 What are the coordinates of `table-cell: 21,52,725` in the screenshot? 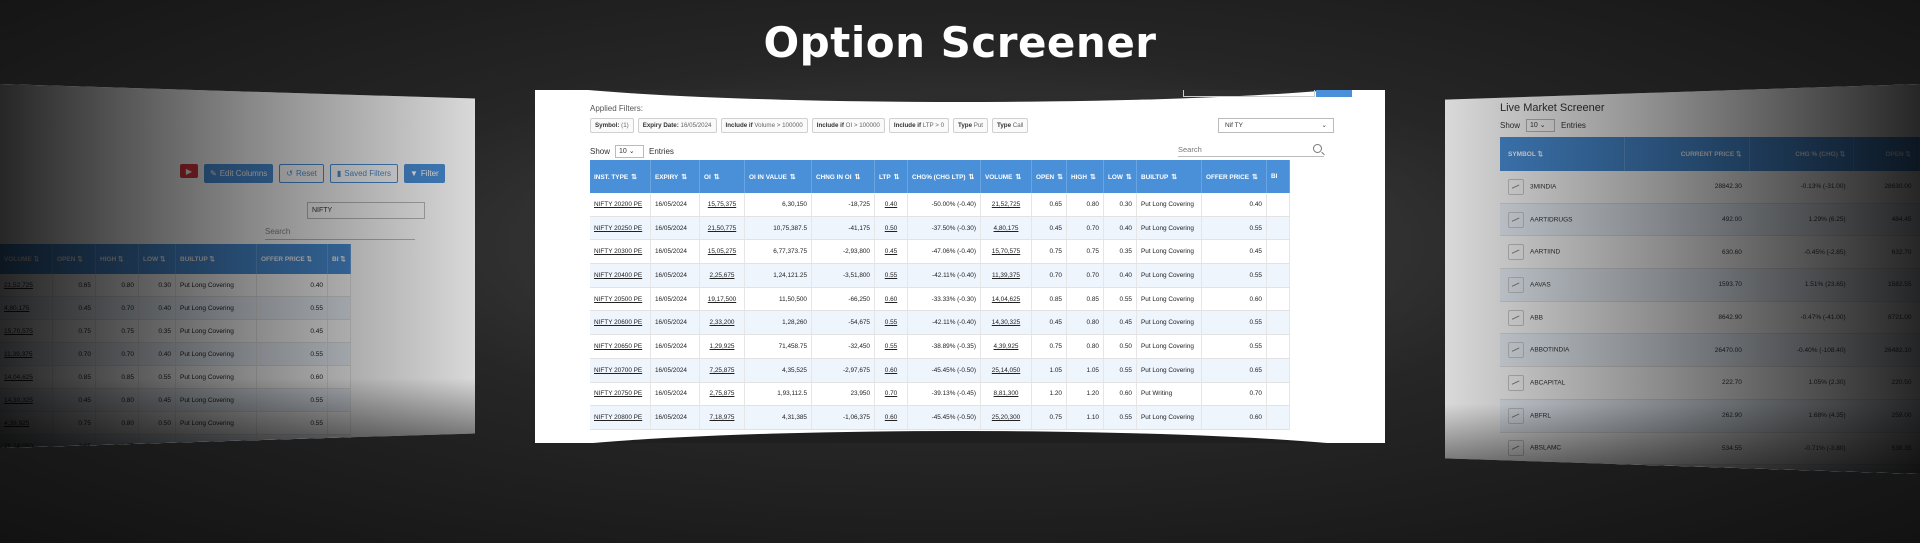 It's located at (1006, 205).